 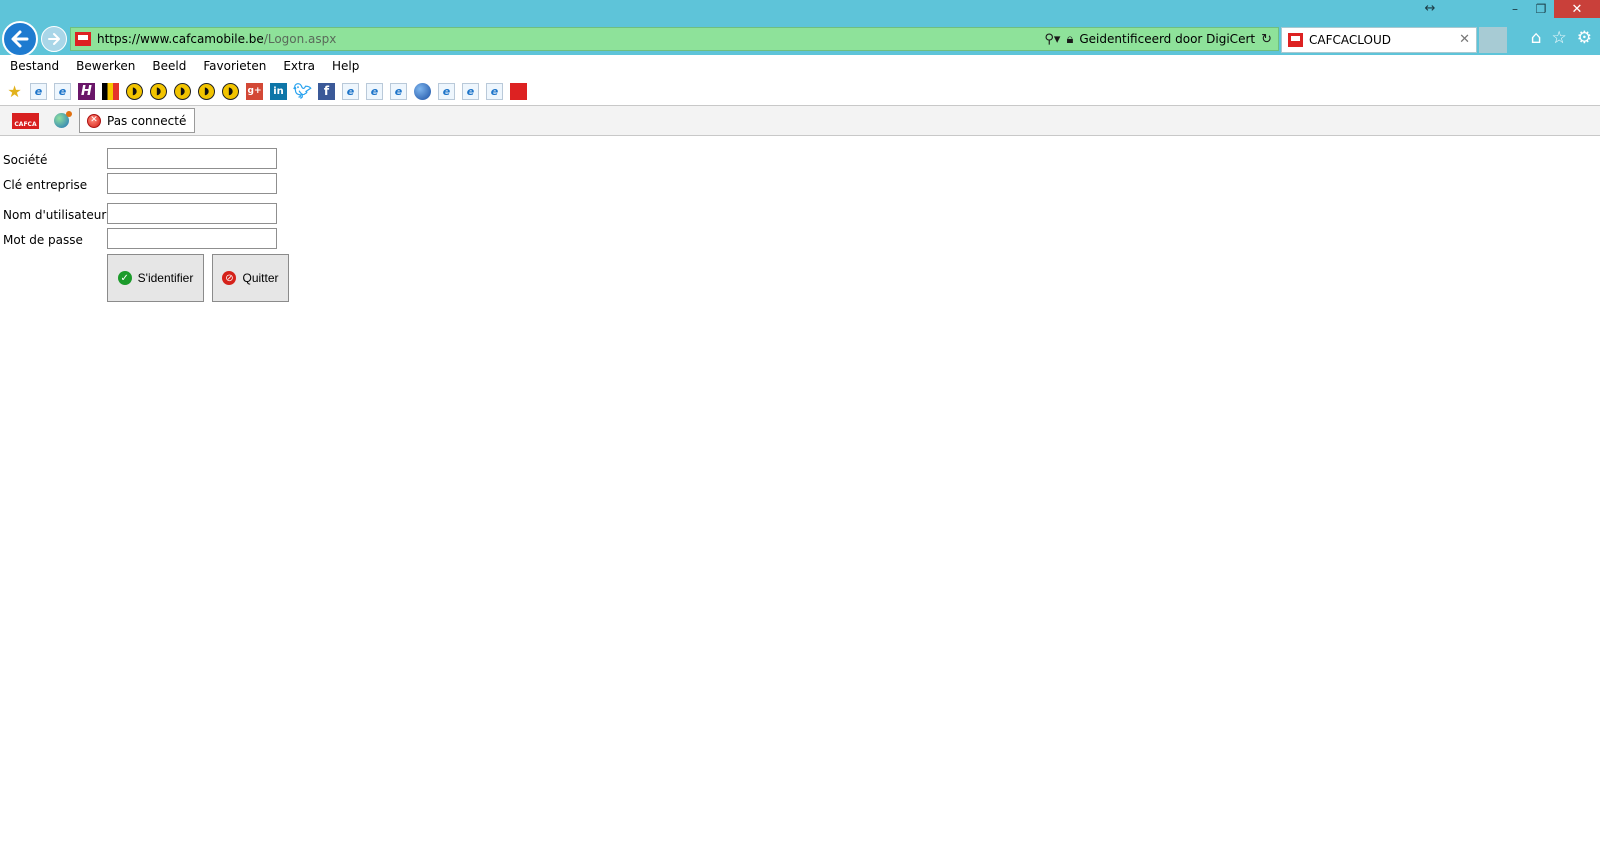 I want to click on address-actions: ⚲▾ 🔒︎ Geidentificeerd door DigiCert ↻, so click(x=1158, y=39).